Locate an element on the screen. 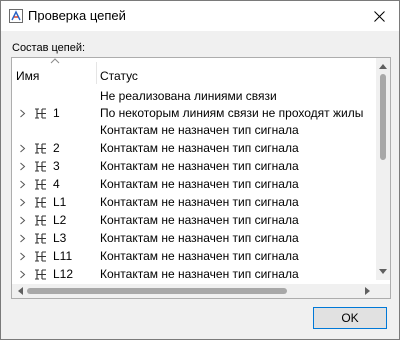  scroll-down-icon is located at coordinates (383, 272).